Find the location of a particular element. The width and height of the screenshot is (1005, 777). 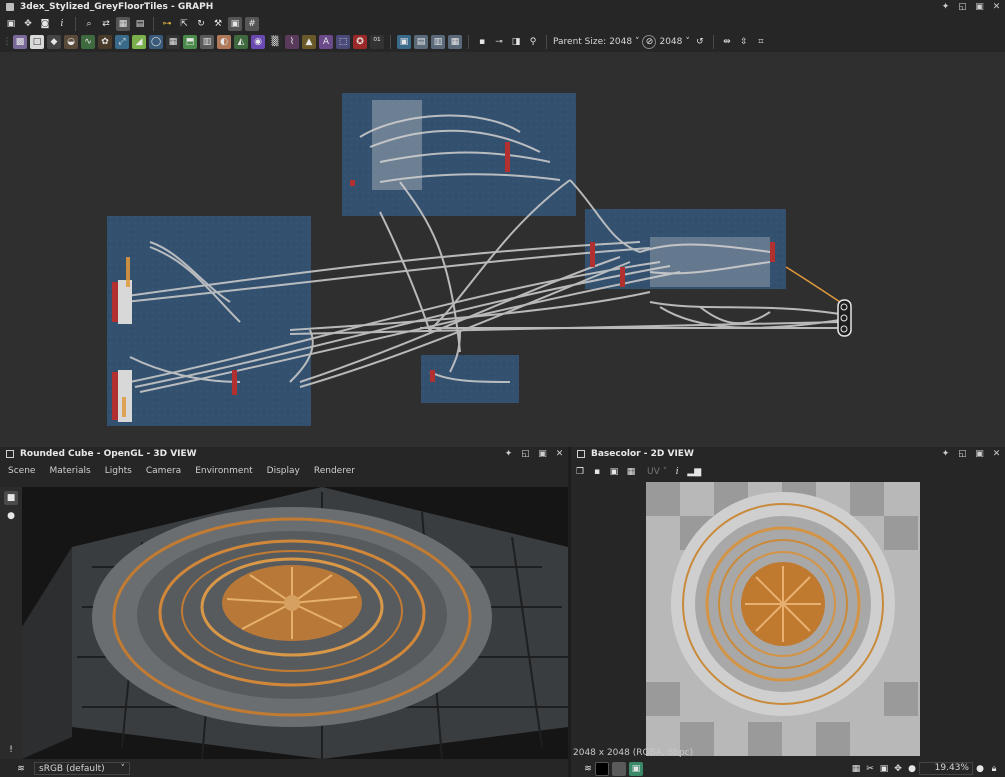

lock-icon: 🔒︎ is located at coordinates (994, 769).